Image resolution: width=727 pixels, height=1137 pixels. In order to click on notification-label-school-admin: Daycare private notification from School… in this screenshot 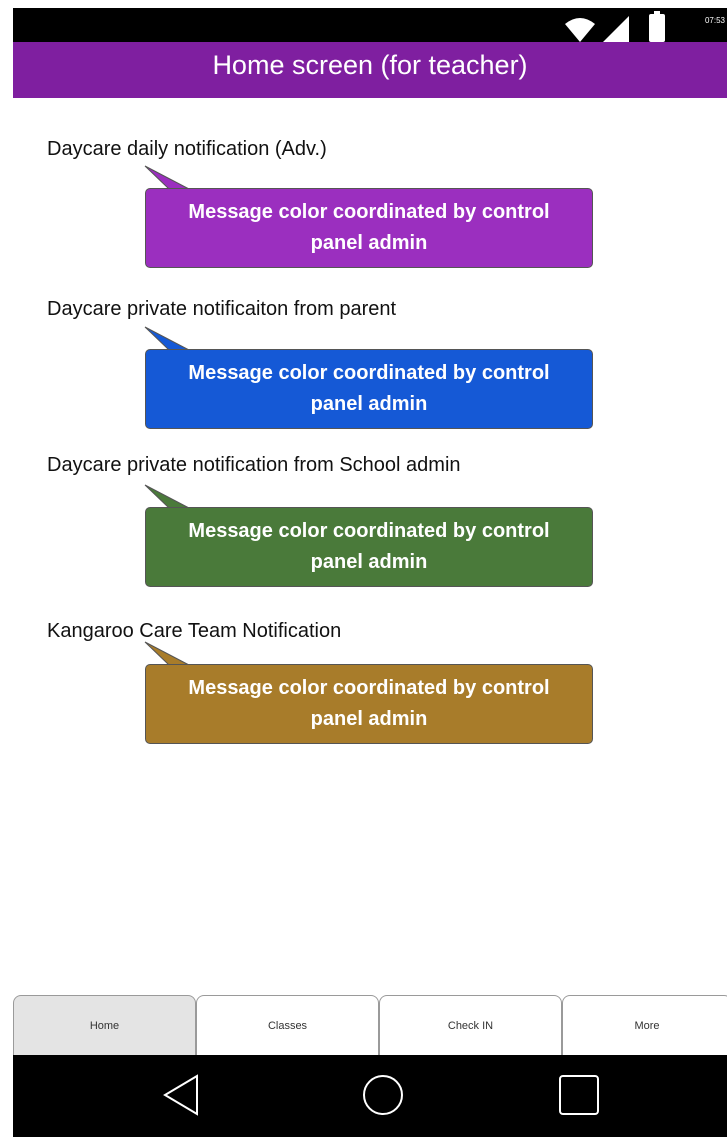, I will do `click(254, 465)`.